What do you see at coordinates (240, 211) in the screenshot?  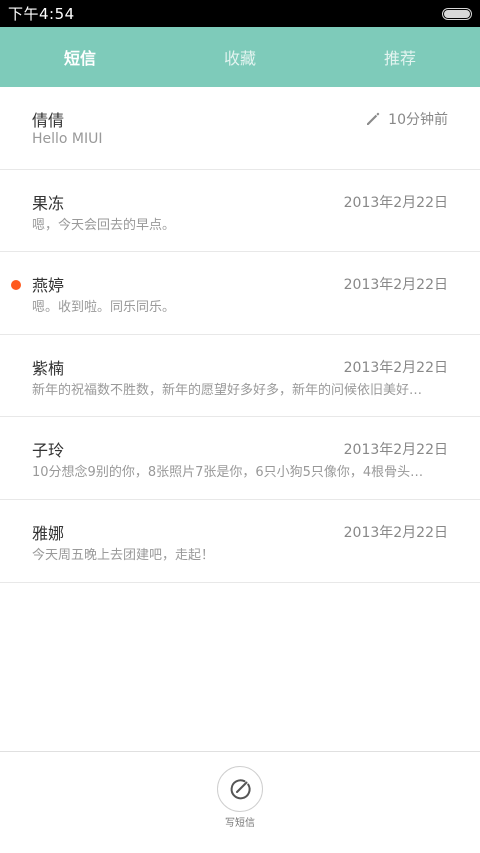 I see `message-item: 果冻 2013年2月22日 嗯，今天会回去的早点。` at bounding box center [240, 211].